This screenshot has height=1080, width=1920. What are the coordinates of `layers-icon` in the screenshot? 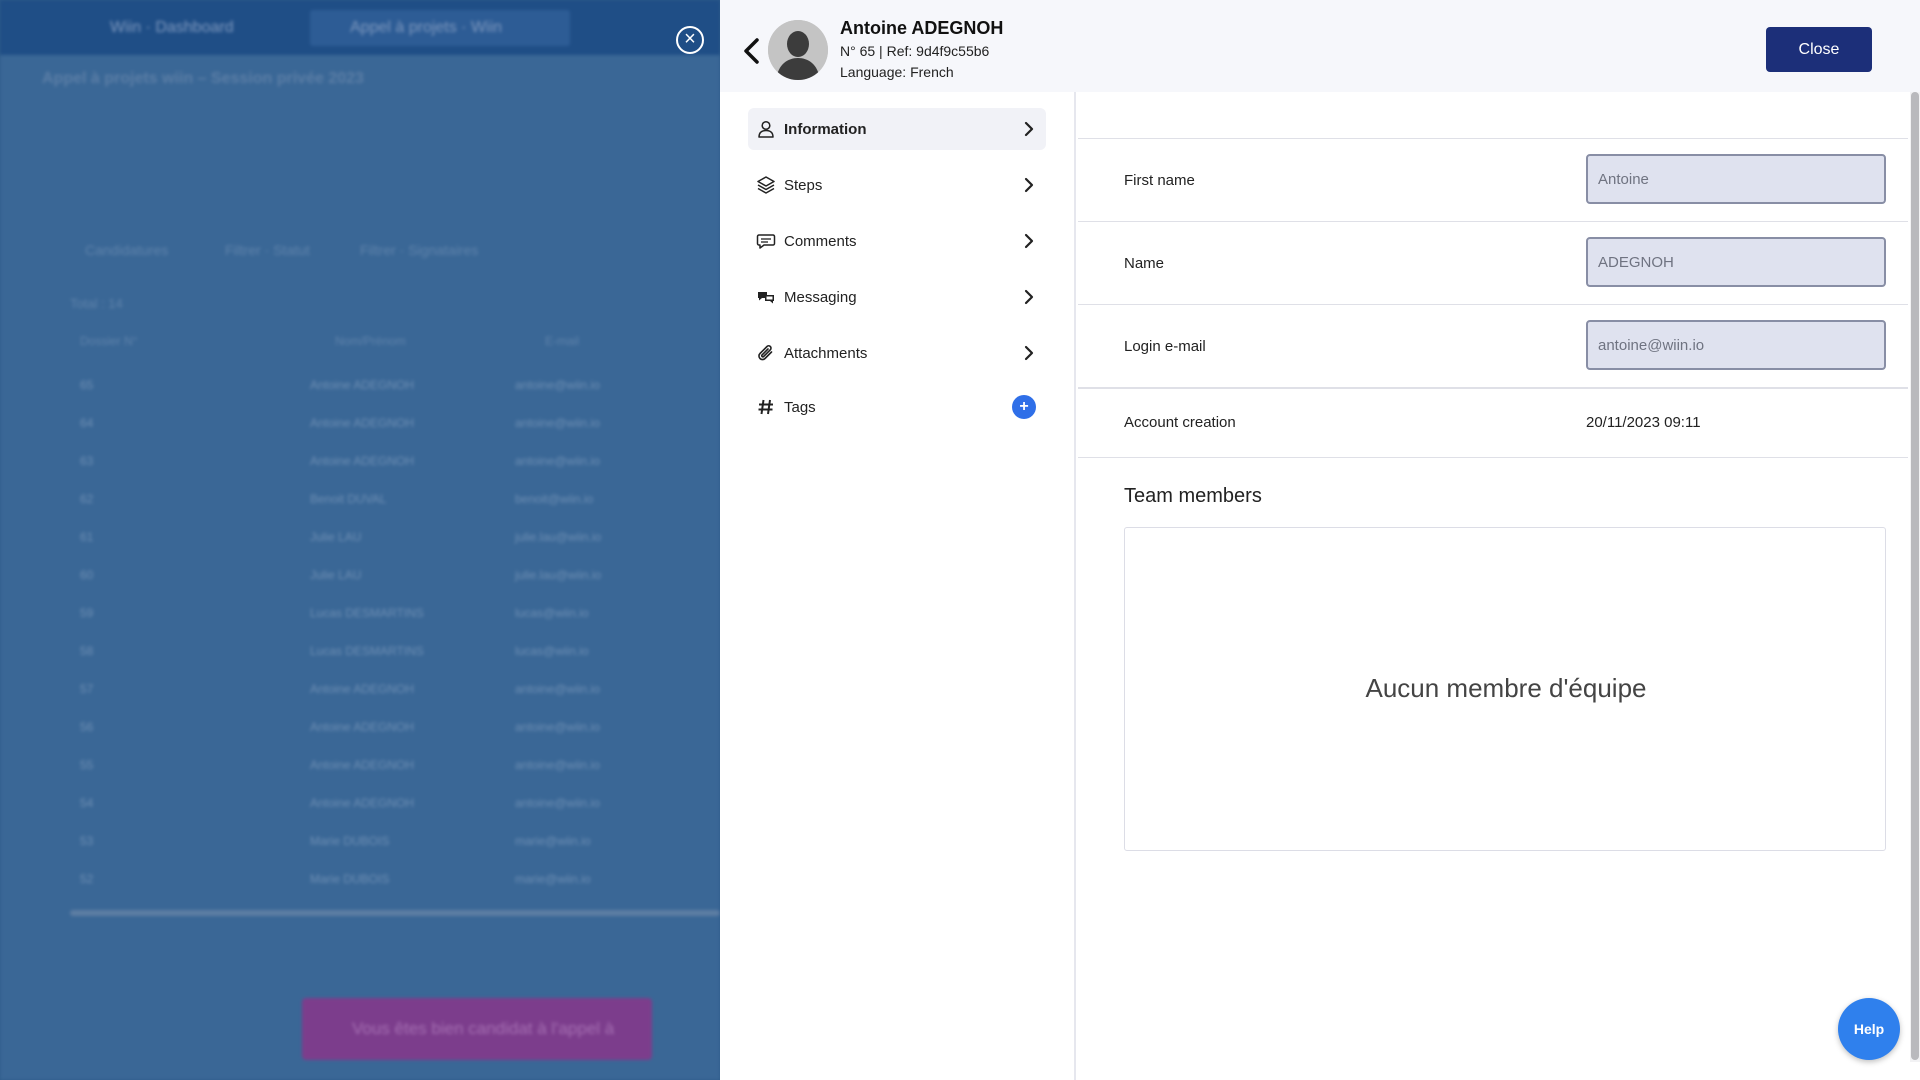 It's located at (766, 185).